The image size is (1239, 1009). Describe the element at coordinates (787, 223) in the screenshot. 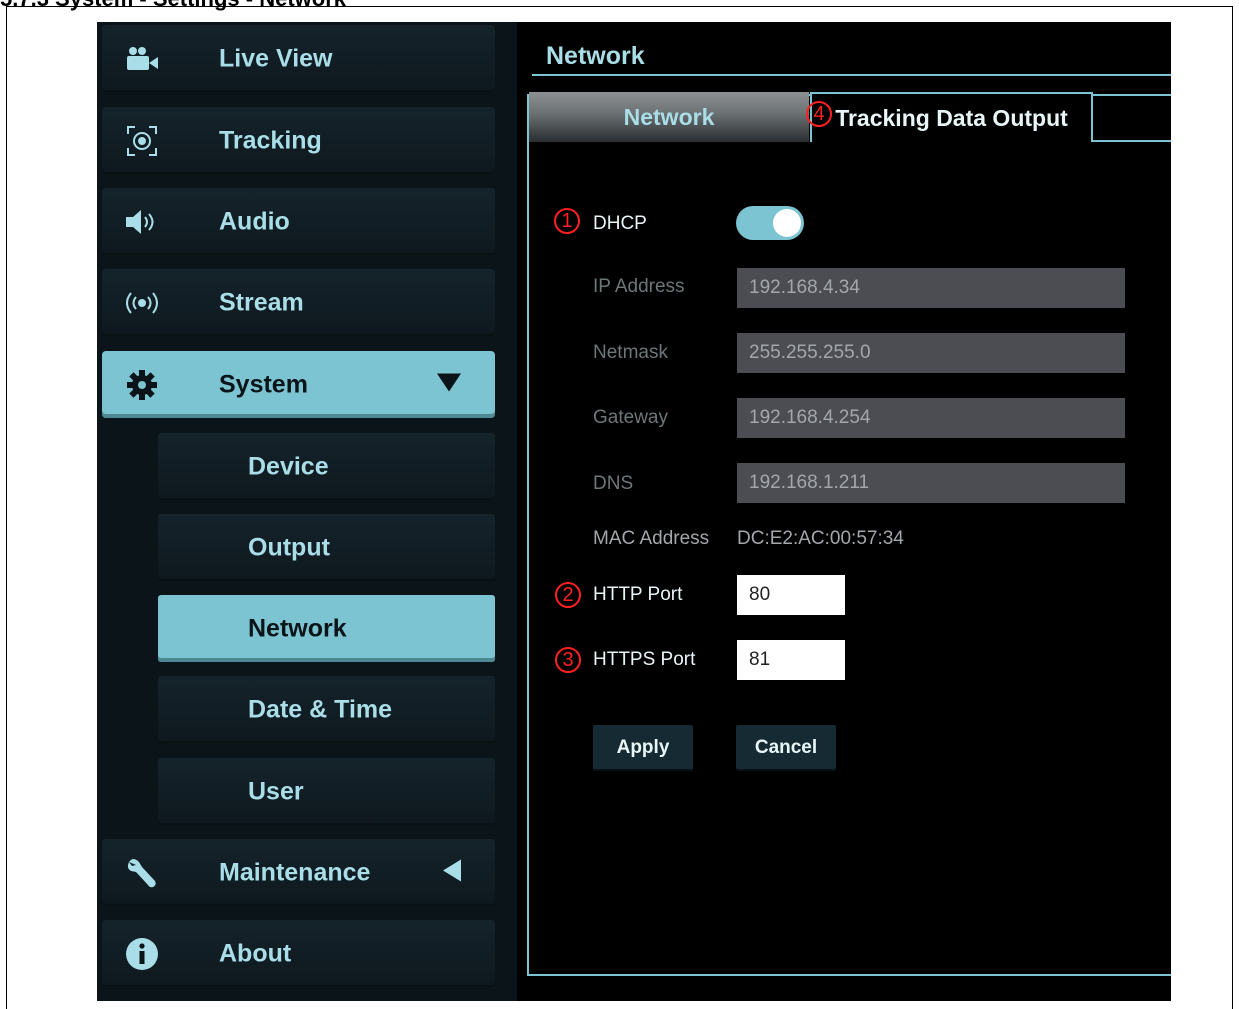

I see `toggle-knob` at that location.